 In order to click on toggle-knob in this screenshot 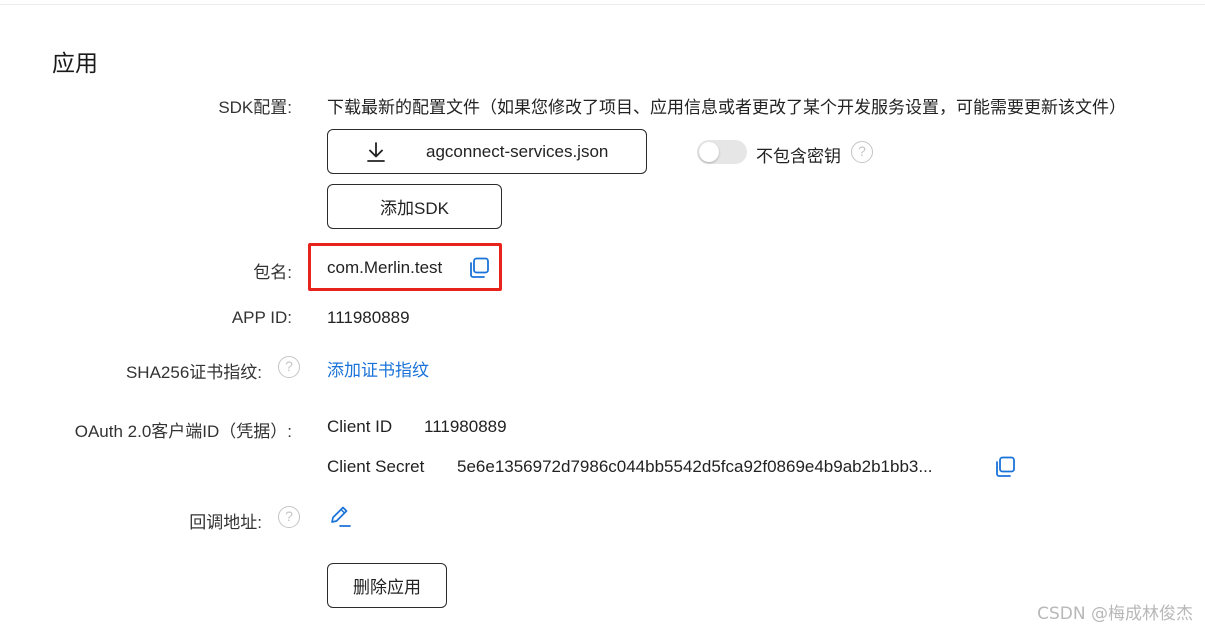, I will do `click(709, 152)`.